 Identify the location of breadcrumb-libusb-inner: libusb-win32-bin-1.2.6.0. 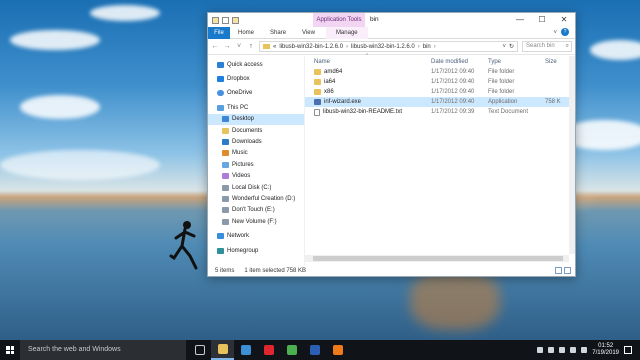
(383, 47).